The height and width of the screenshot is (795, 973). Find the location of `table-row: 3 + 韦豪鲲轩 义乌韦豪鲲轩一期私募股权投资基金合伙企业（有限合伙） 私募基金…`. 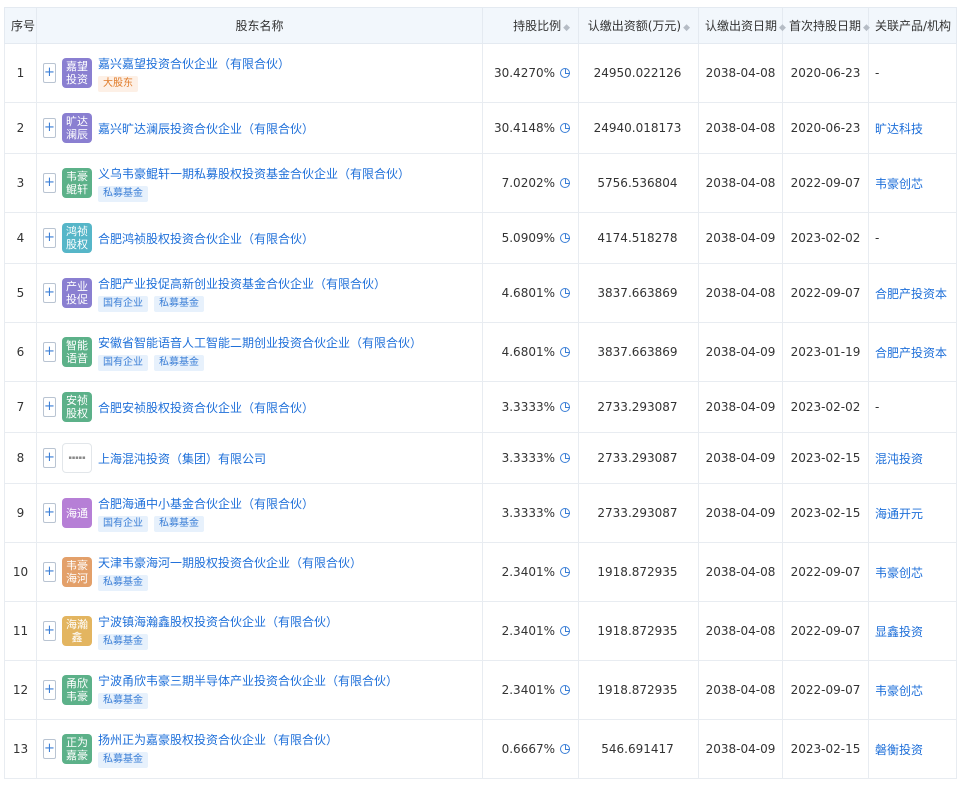

table-row: 3 + 韦豪鲲轩 义乌韦豪鲲轩一期私募股权投资基金合伙企业（有限合伙） 私募基金… is located at coordinates (480, 183).